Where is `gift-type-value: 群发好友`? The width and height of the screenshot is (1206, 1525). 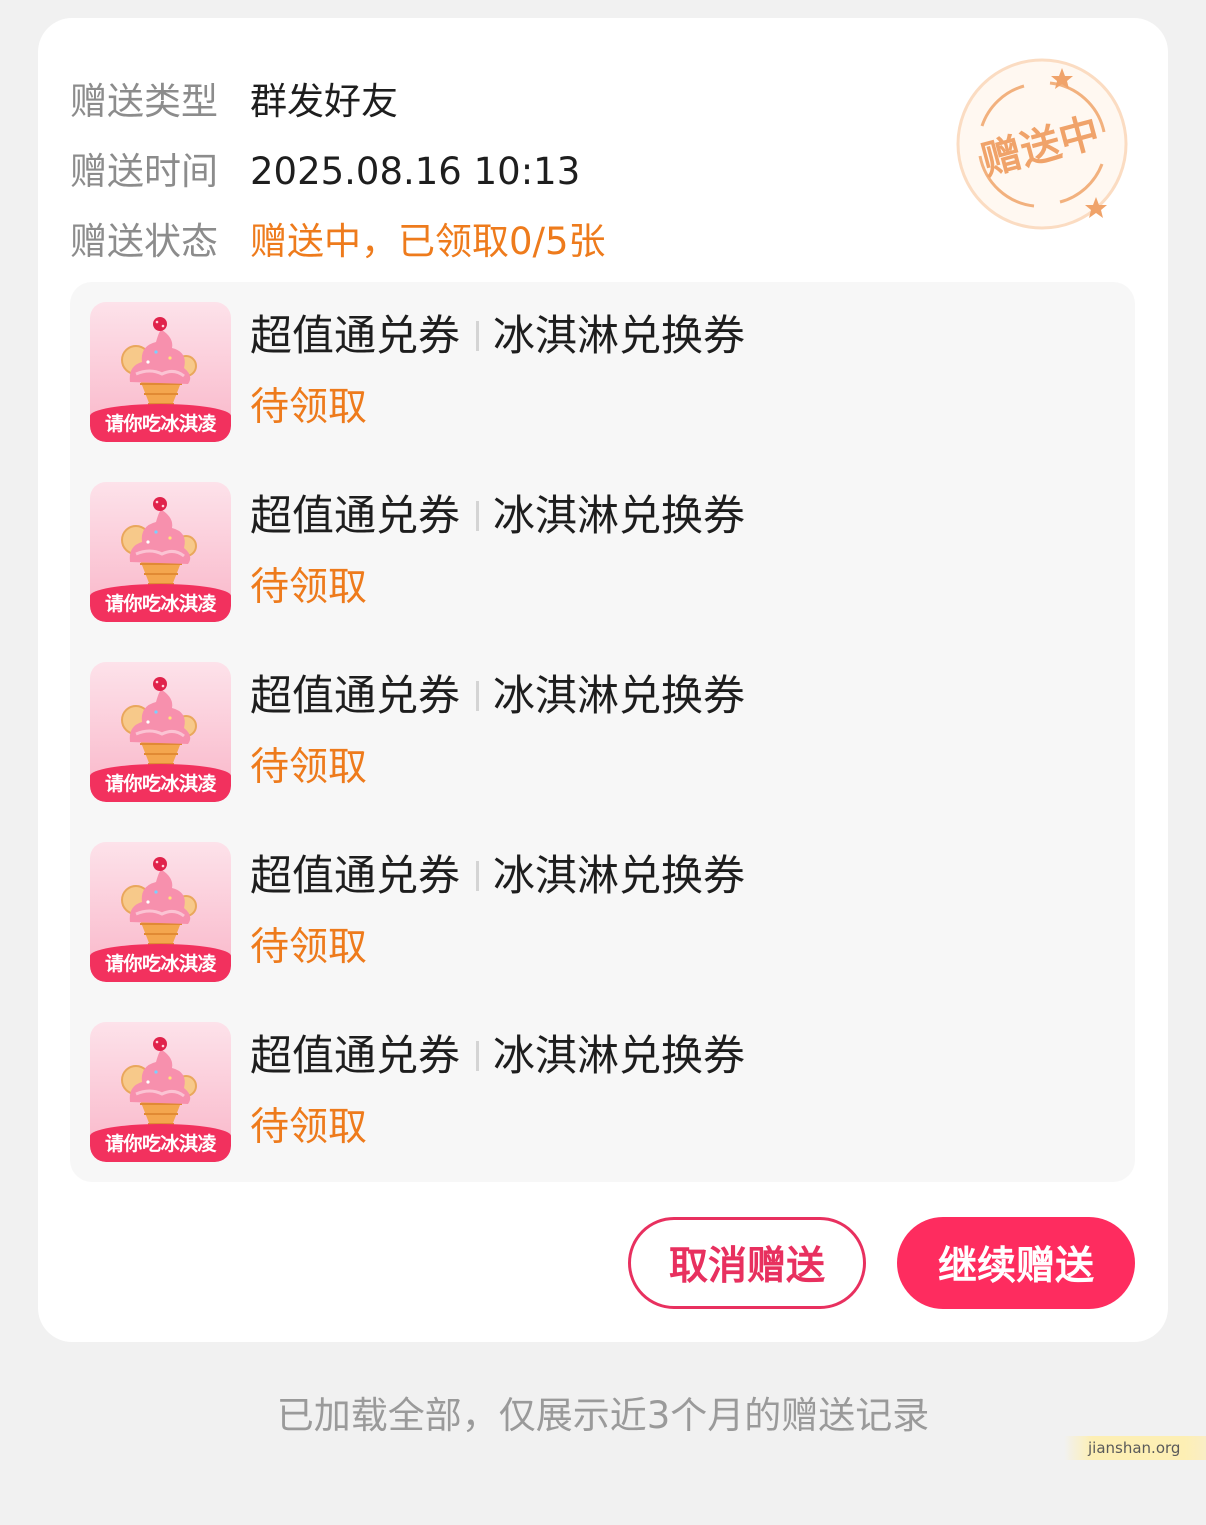 gift-type-value: 群发好友 is located at coordinates (324, 101).